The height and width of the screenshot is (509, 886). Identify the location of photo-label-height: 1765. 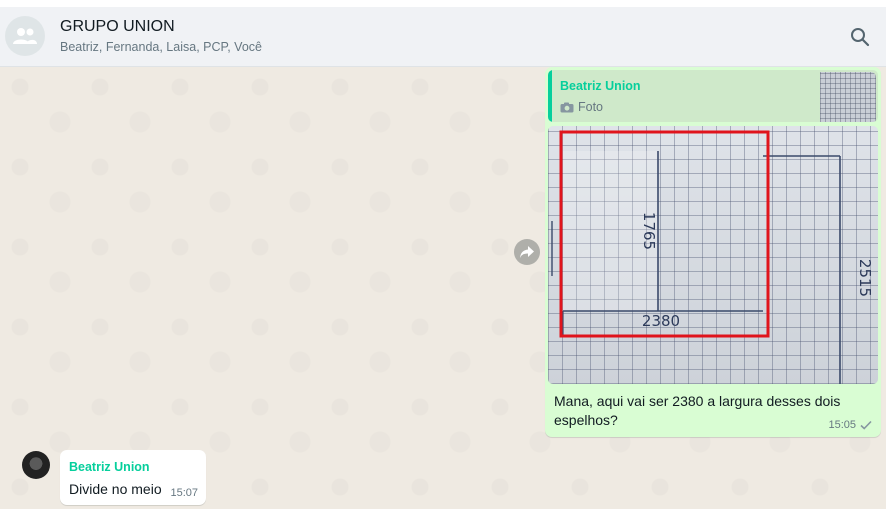
(649, 231).